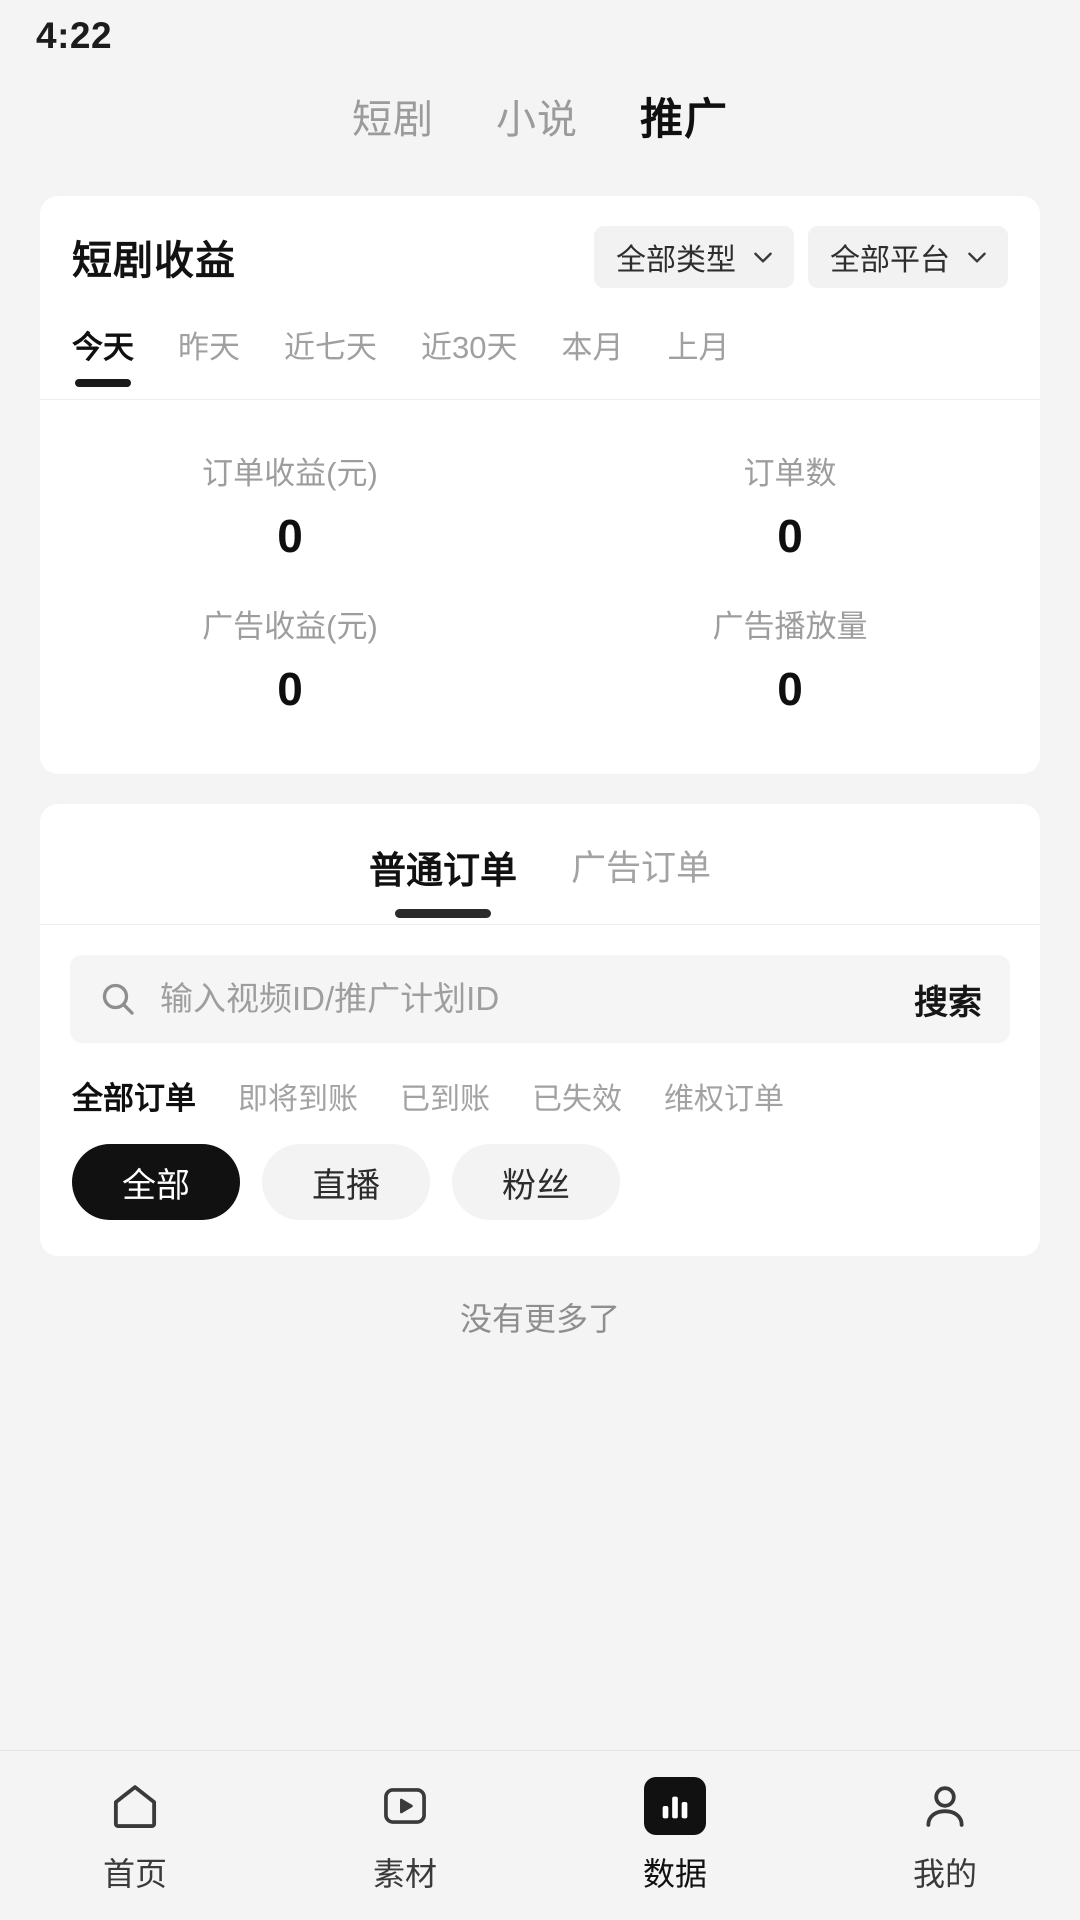 This screenshot has width=1080, height=1920. What do you see at coordinates (134, 1095) in the screenshot?
I see `status-tab-all-orders: 全部订单` at bounding box center [134, 1095].